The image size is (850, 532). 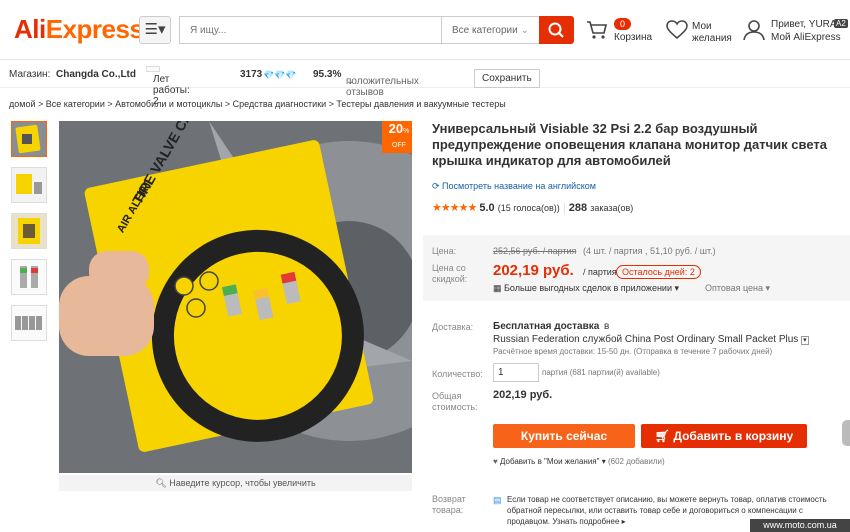 What do you see at coordinates (597, 30) in the screenshot?
I see `cart-icon` at bounding box center [597, 30].